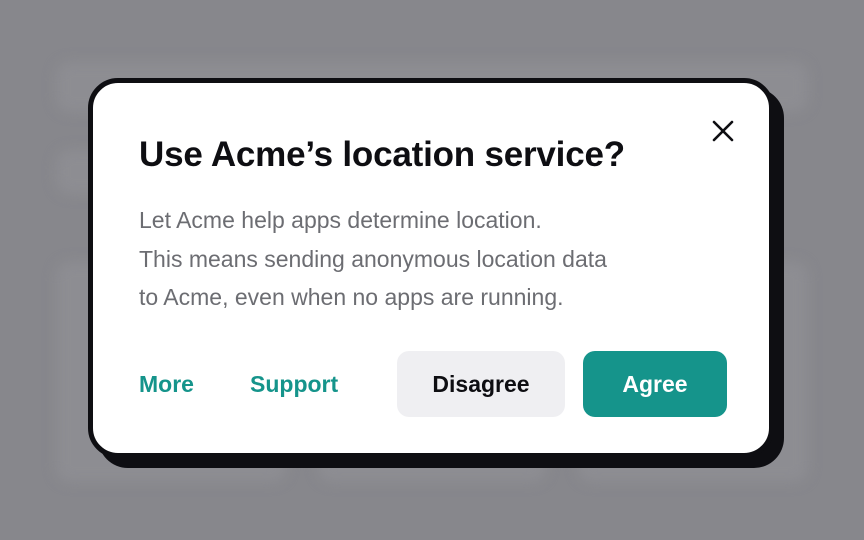 This screenshot has height=540, width=864. I want to click on agree-button: Agree, so click(655, 384).